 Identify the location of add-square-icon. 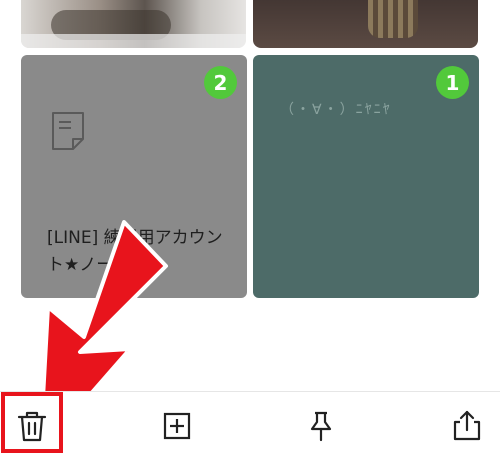
(177, 426).